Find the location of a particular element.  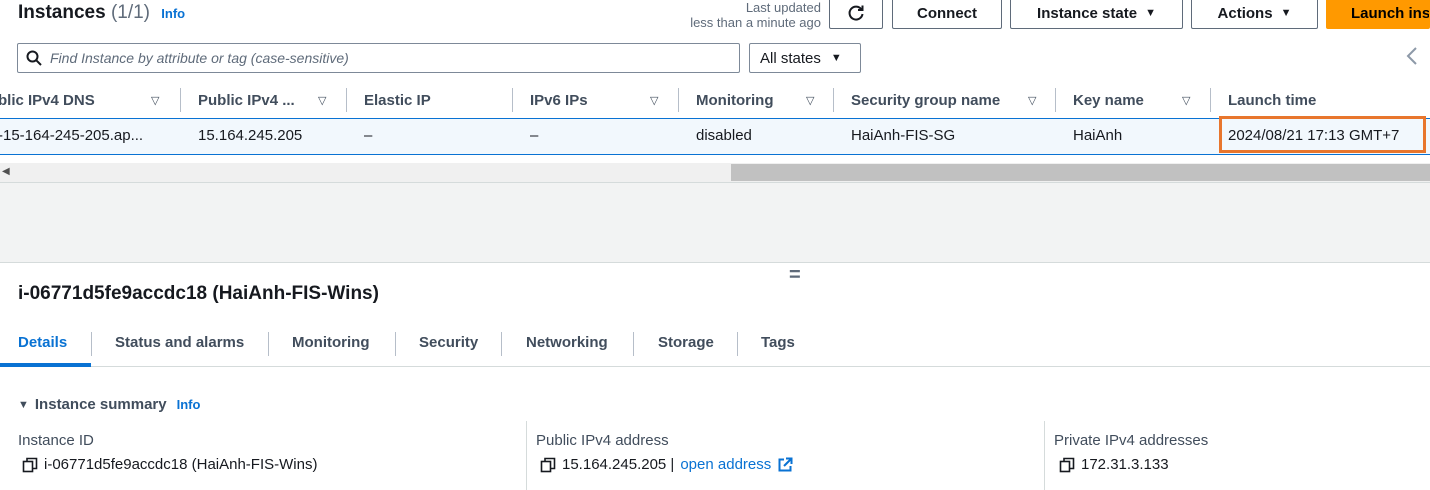

highlight-box is located at coordinates (1322, 134).